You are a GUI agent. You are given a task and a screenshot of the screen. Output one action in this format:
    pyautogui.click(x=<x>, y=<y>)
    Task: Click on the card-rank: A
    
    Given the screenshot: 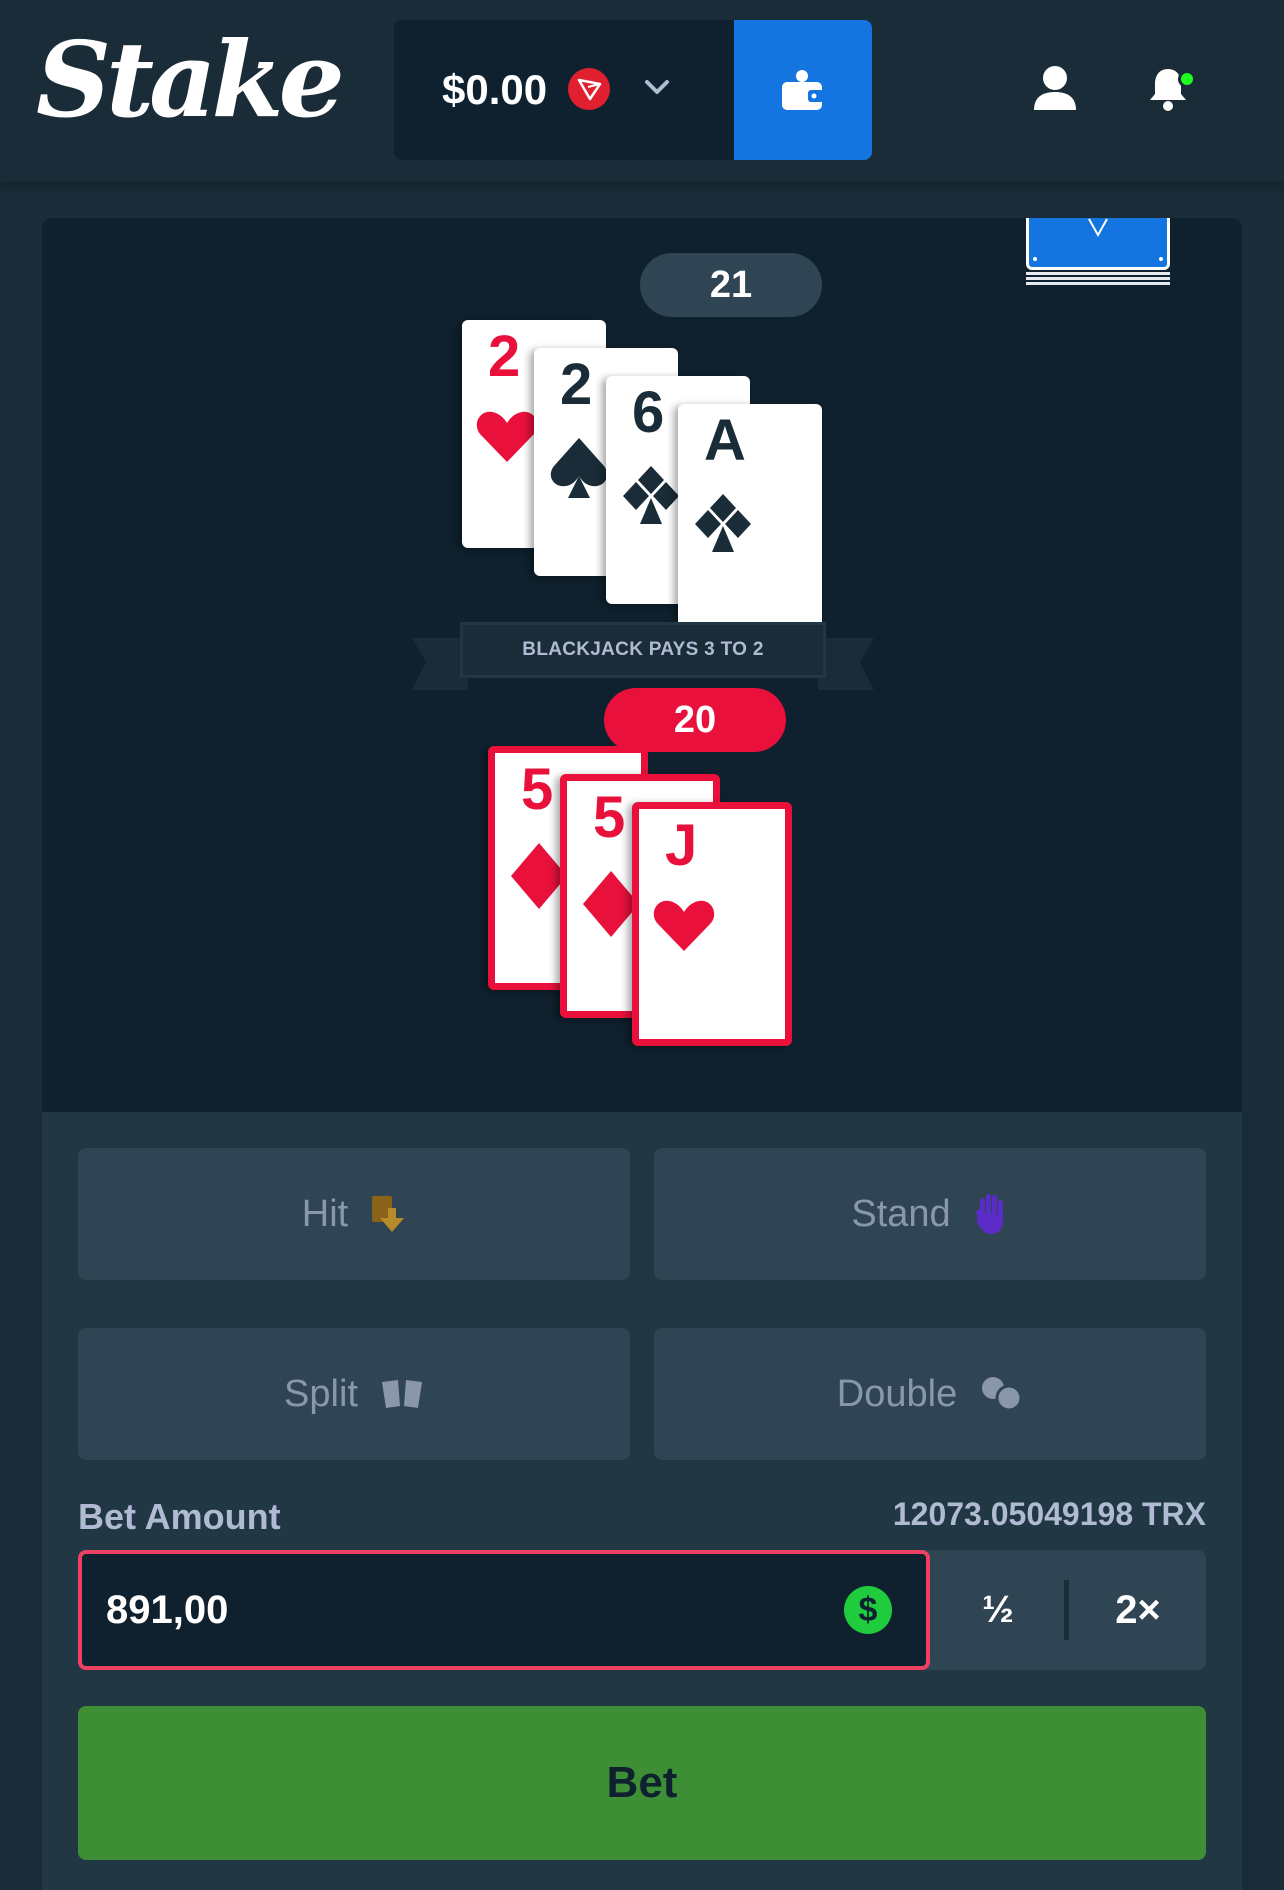 What is the action you would take?
    pyautogui.click(x=725, y=440)
    